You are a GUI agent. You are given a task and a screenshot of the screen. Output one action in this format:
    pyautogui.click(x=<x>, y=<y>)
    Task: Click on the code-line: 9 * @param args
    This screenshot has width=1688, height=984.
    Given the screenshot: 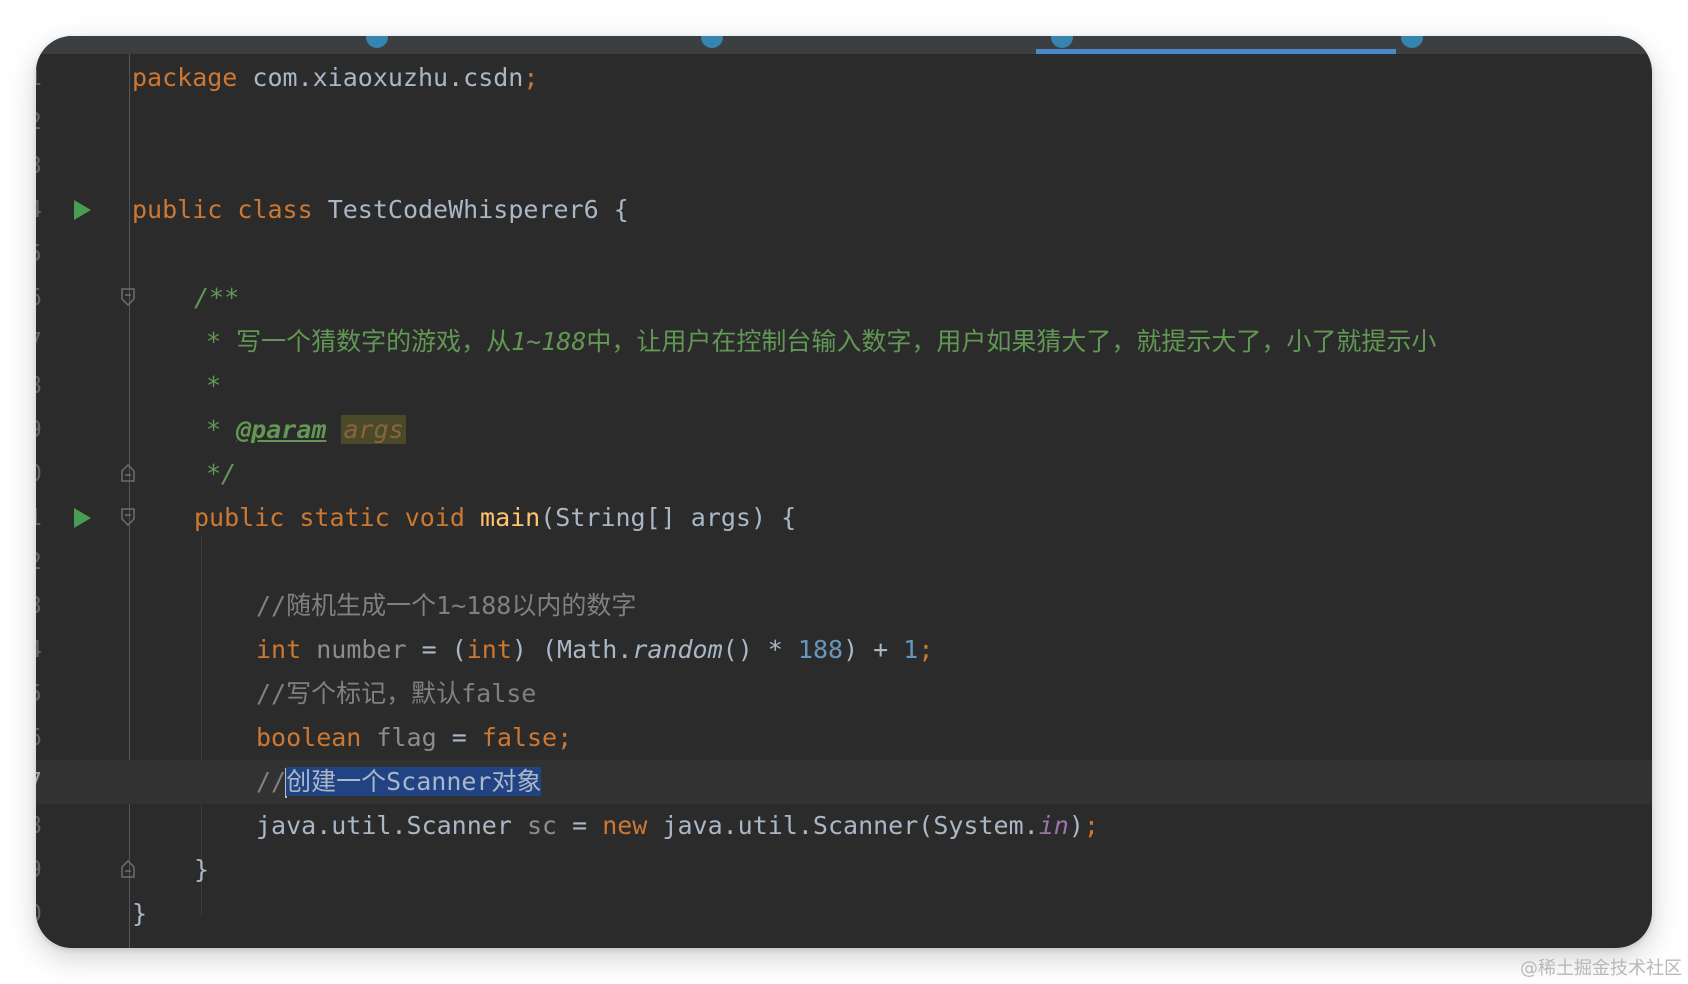 What is the action you would take?
    pyautogui.click(x=844, y=430)
    